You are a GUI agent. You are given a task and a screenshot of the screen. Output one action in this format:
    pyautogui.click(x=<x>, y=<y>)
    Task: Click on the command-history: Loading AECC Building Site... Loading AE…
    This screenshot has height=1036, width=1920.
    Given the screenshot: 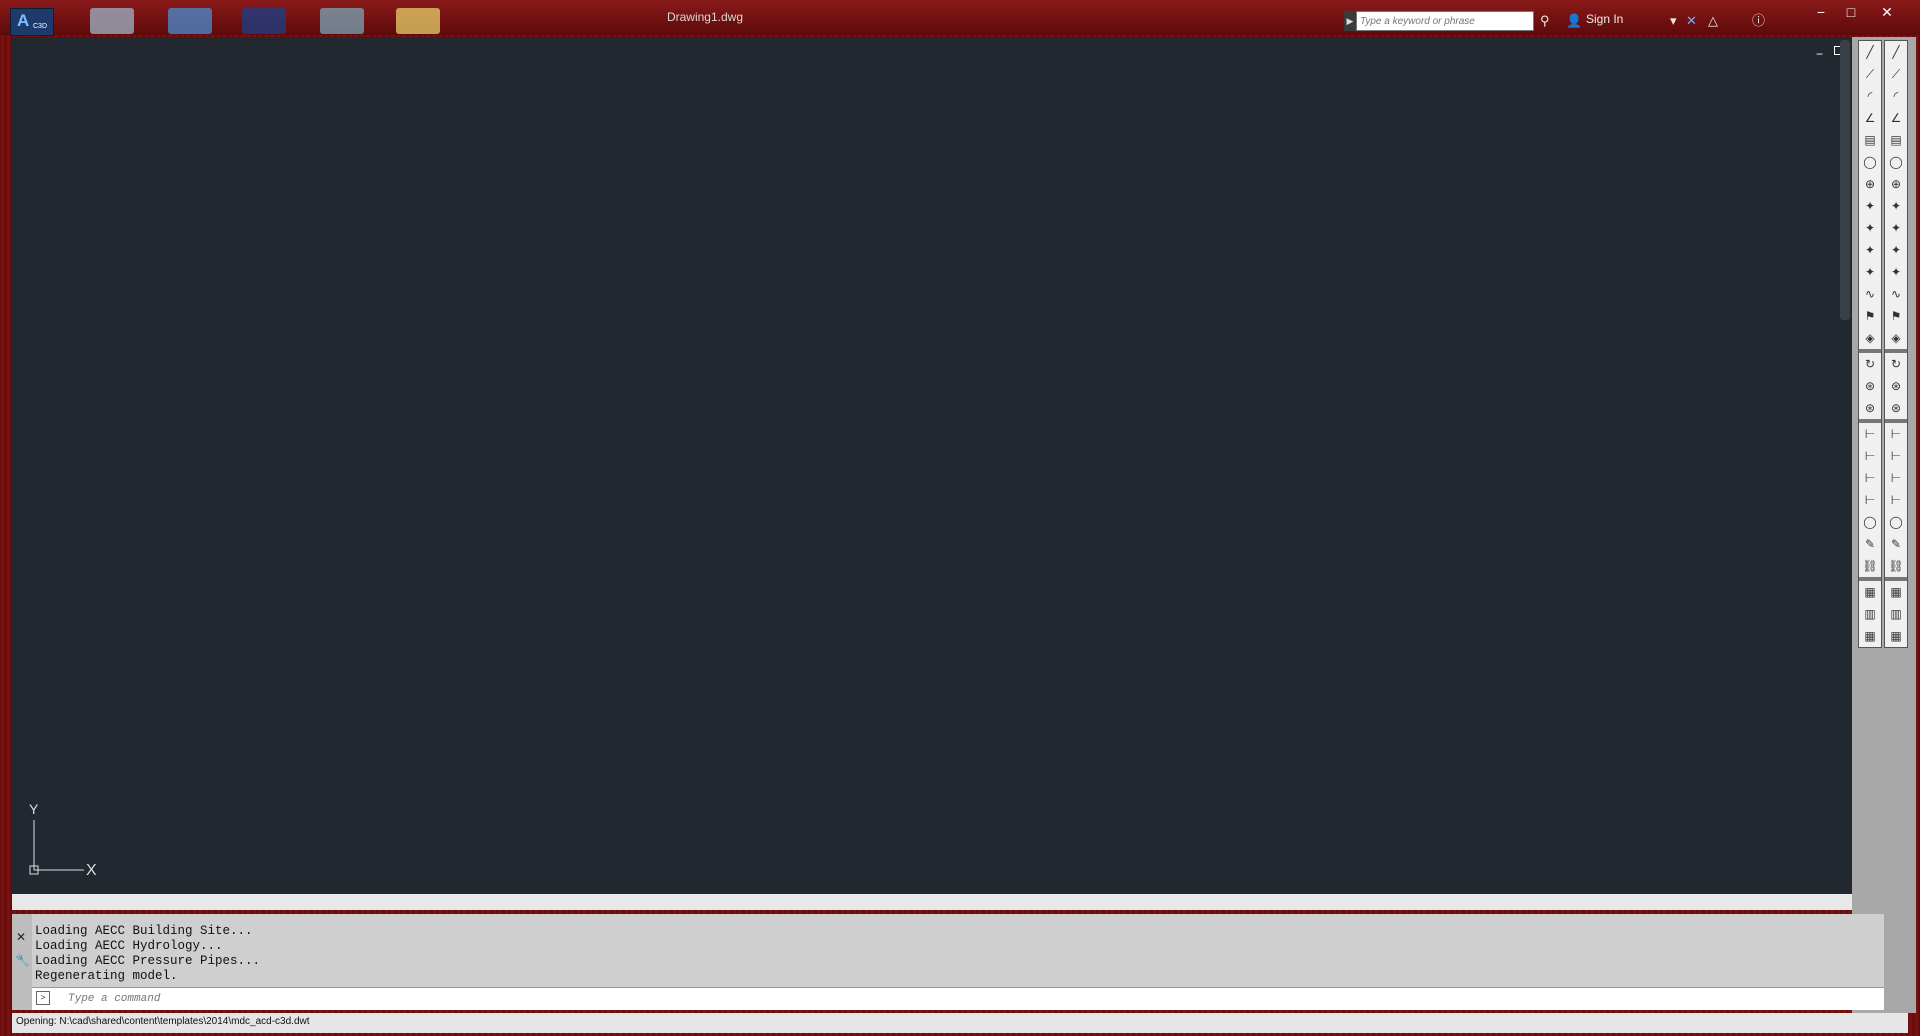 What is the action you would take?
    pyautogui.click(x=147, y=954)
    